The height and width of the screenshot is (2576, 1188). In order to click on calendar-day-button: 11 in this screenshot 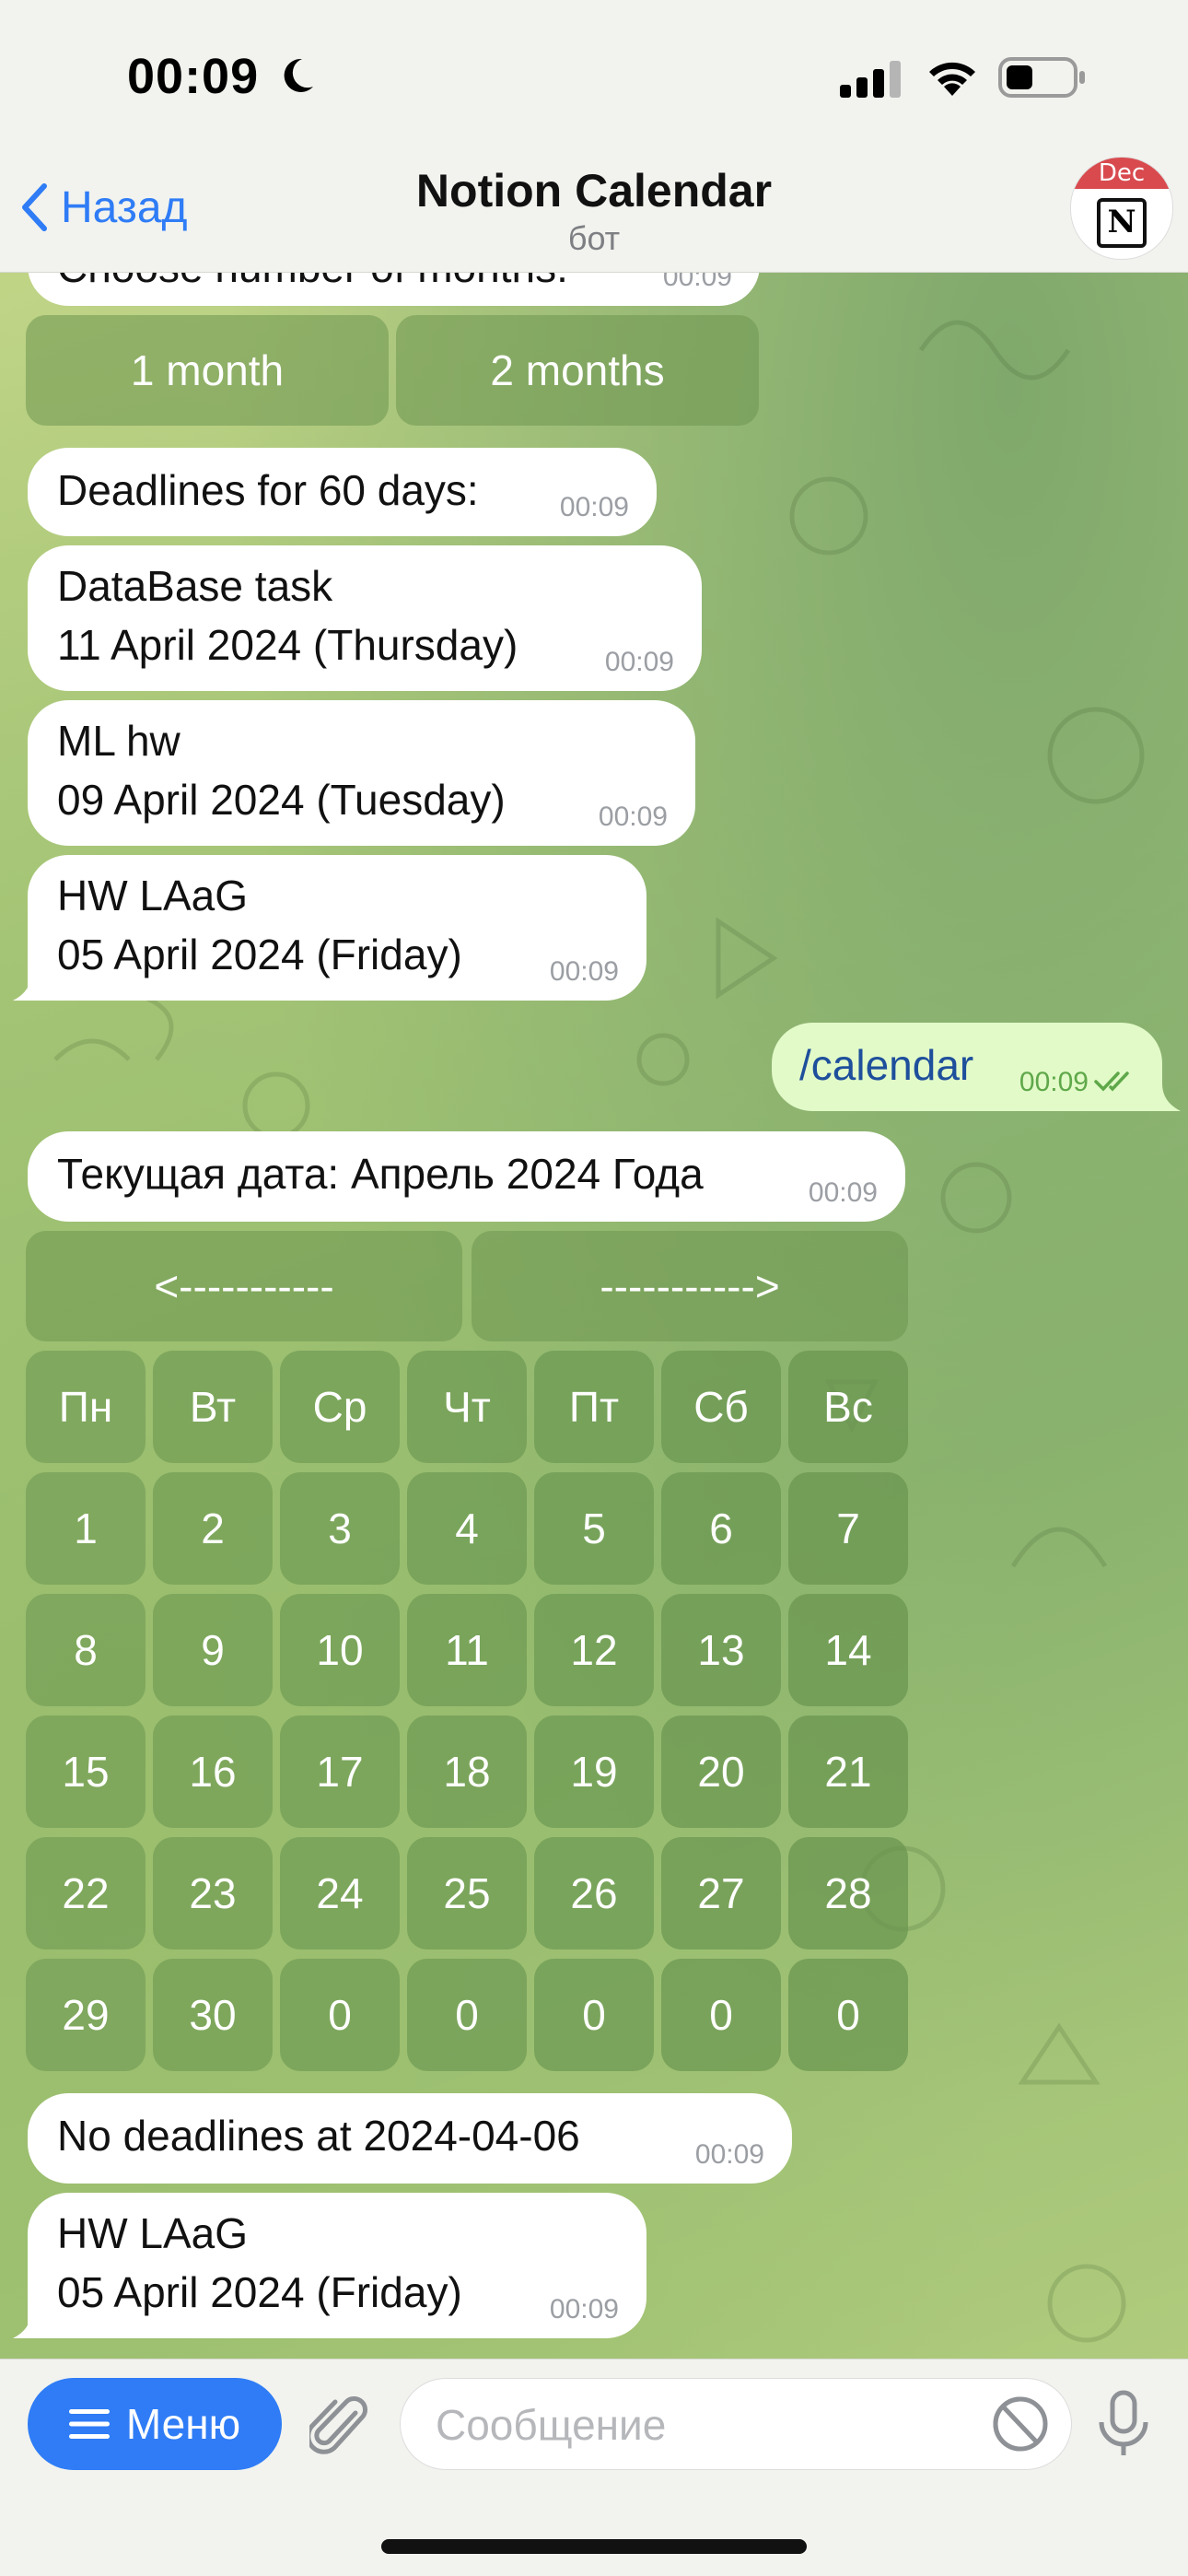, I will do `click(467, 1650)`.